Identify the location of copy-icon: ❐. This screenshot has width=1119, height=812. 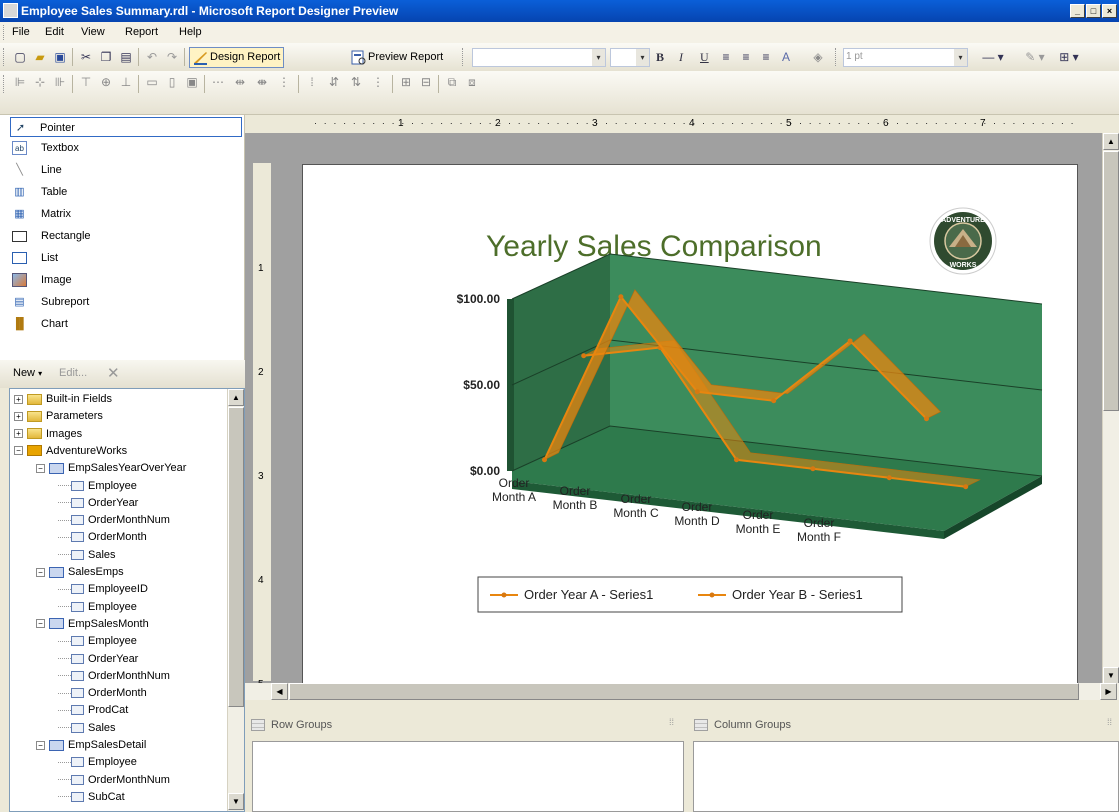
(106, 57).